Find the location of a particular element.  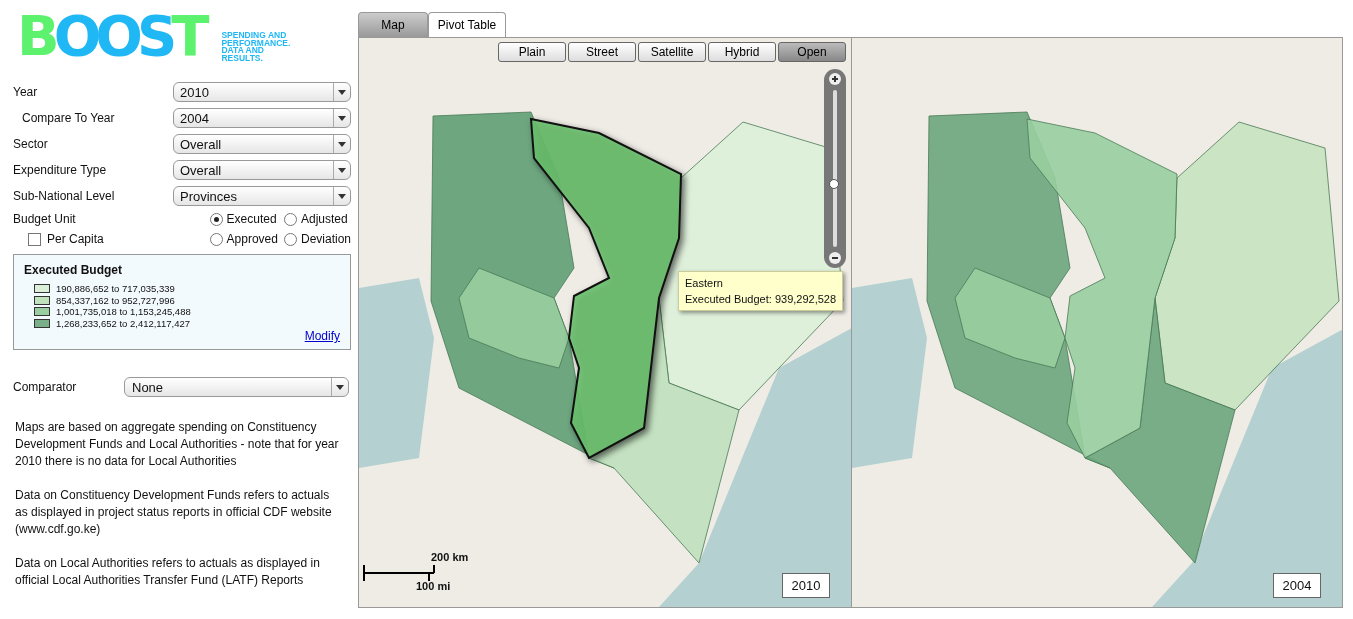

tooltip-title: Eastern is located at coordinates (704, 283).